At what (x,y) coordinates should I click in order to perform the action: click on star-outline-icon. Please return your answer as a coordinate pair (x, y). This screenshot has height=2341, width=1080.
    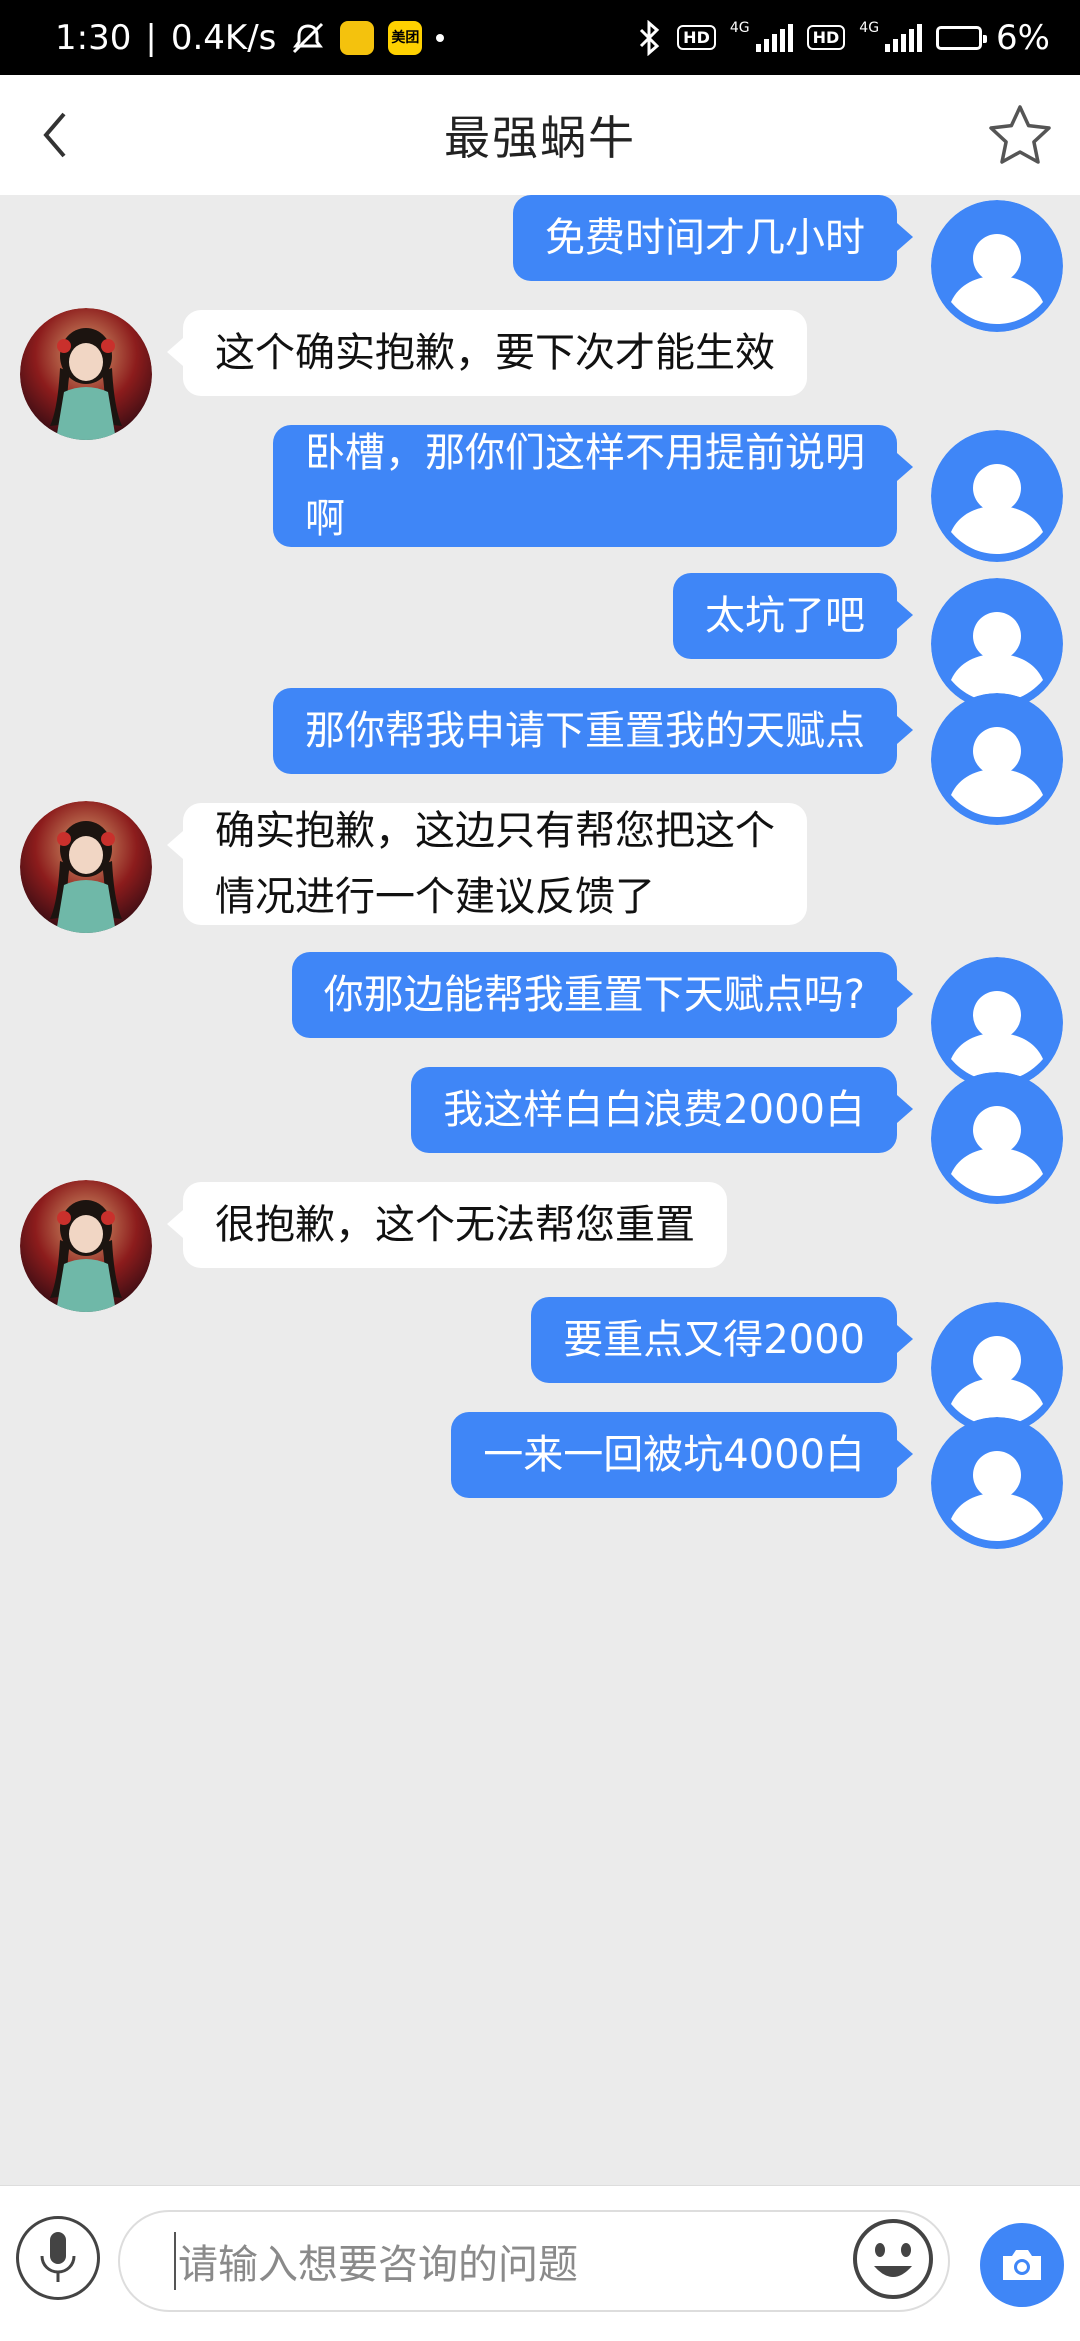
    Looking at the image, I should click on (1020, 134).